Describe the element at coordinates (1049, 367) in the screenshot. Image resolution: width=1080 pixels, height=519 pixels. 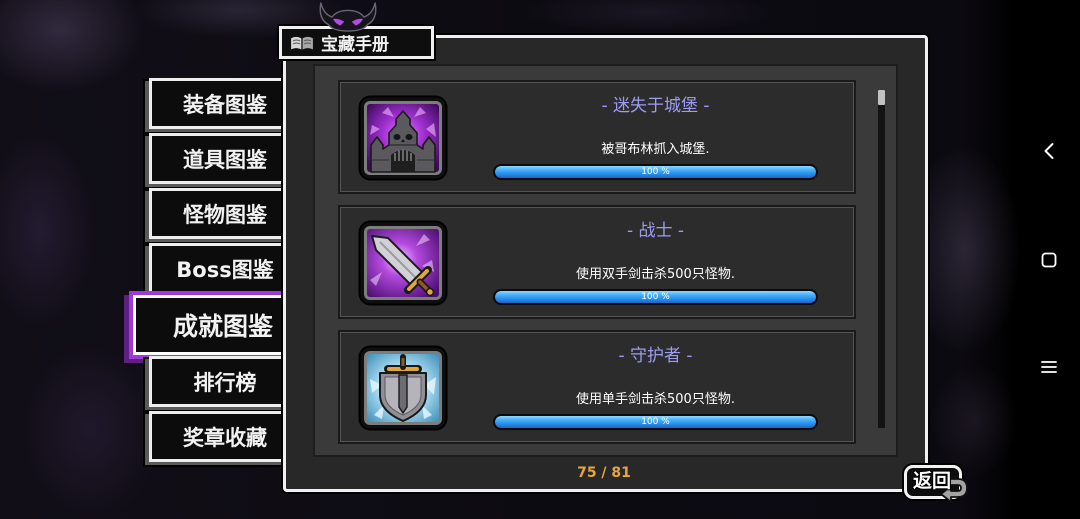
I see `nav-menu-icon` at that location.